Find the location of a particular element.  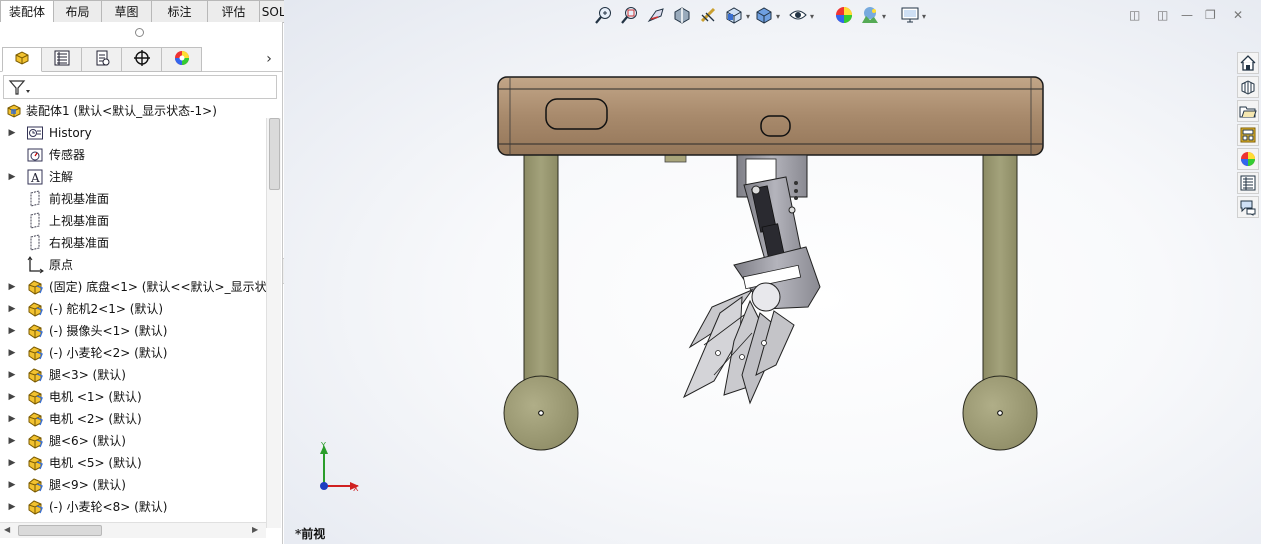

servo-arm is located at coordinates (777, 232).